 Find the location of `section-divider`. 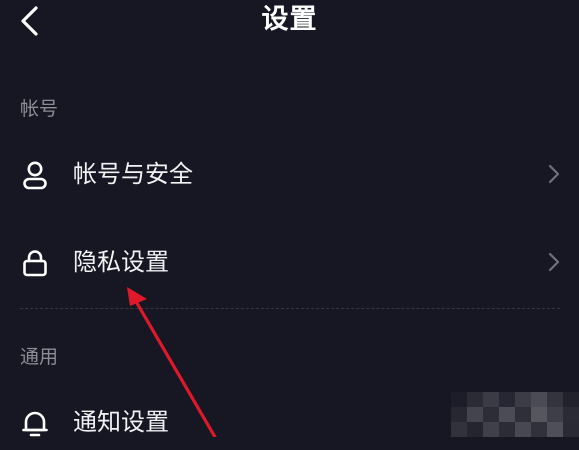

section-divider is located at coordinates (290, 308).